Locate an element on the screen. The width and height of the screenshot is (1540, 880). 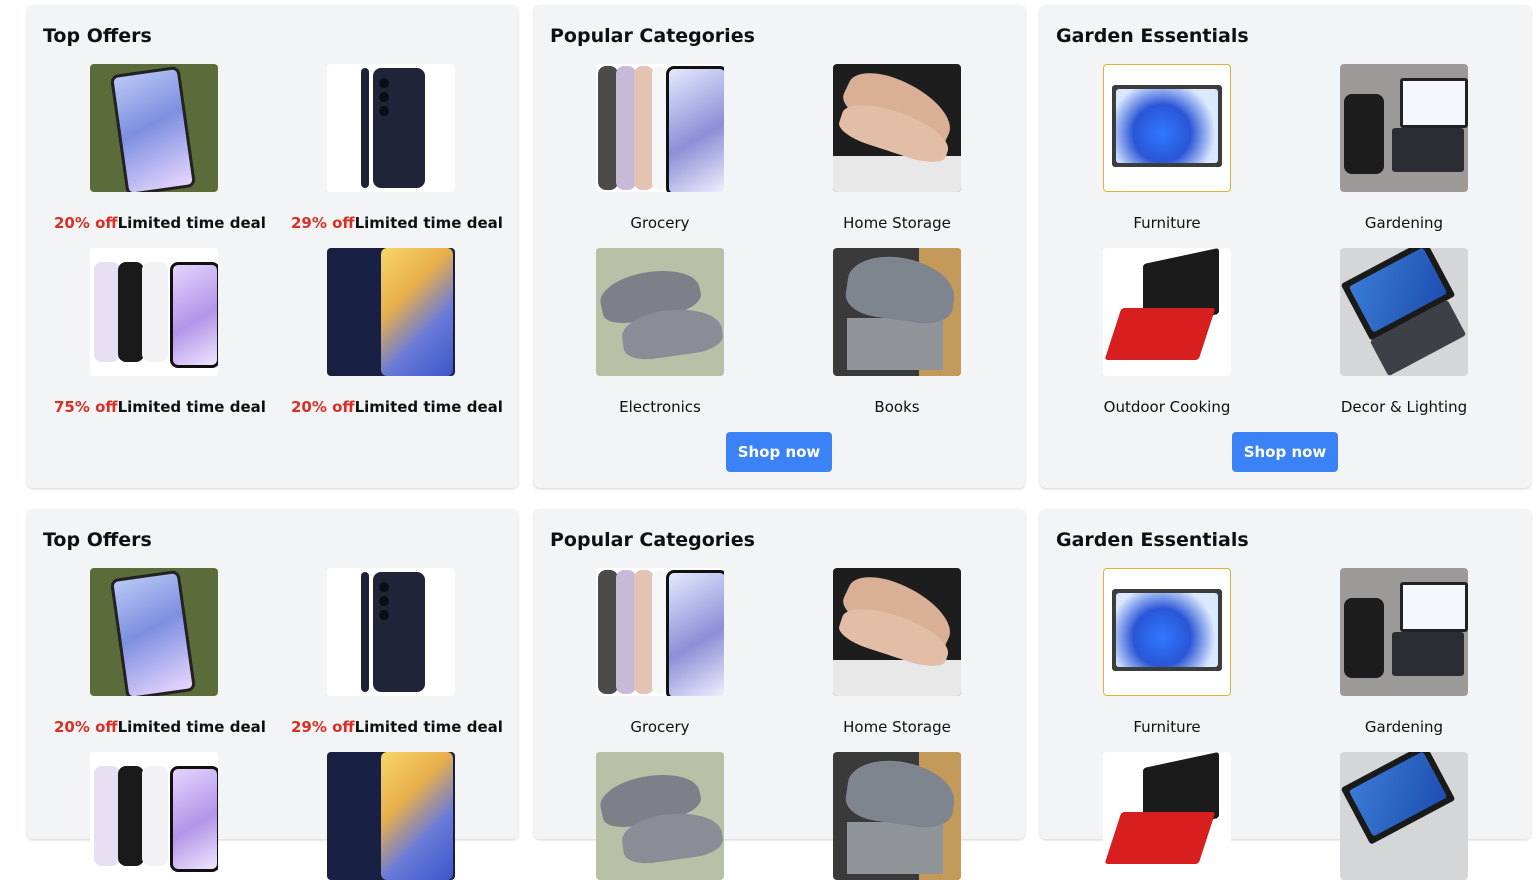
category-label: Outdoor Cooking is located at coordinates (1167, 407).